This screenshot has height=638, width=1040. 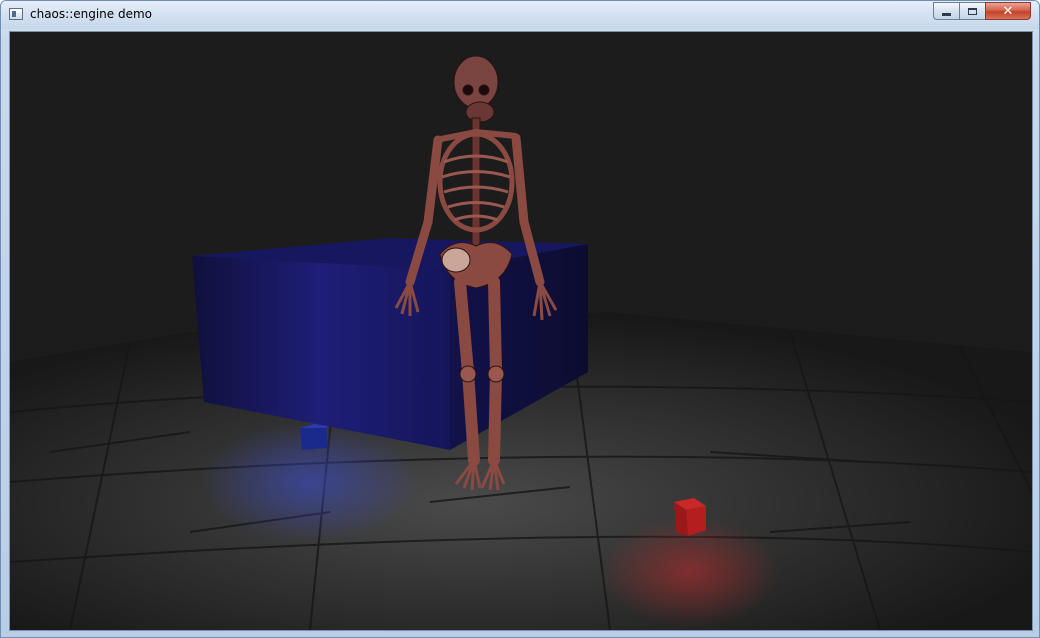 I want to click on title-bar: chaos::engine demo ✕, so click(x=520, y=15).